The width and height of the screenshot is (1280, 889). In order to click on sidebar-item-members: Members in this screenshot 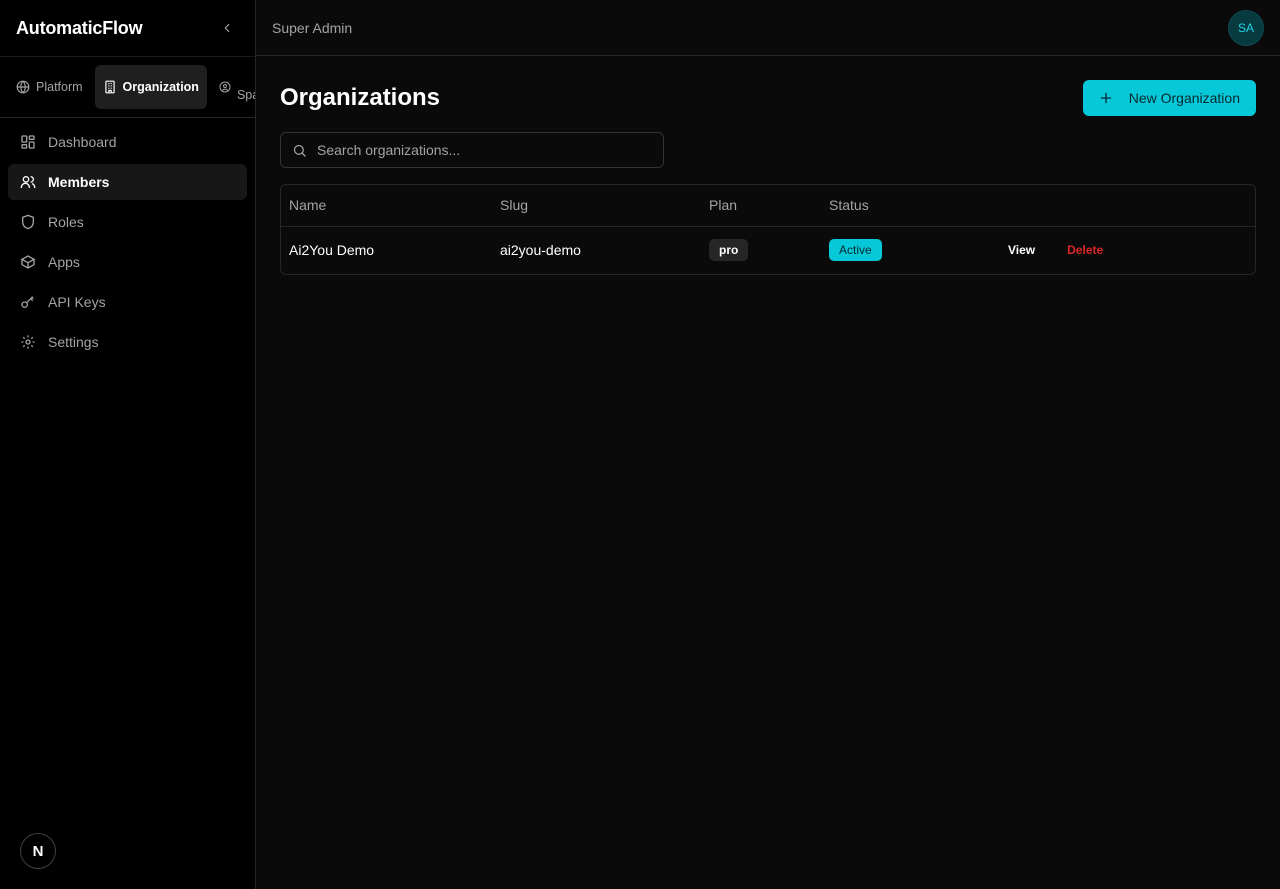, I will do `click(127, 182)`.